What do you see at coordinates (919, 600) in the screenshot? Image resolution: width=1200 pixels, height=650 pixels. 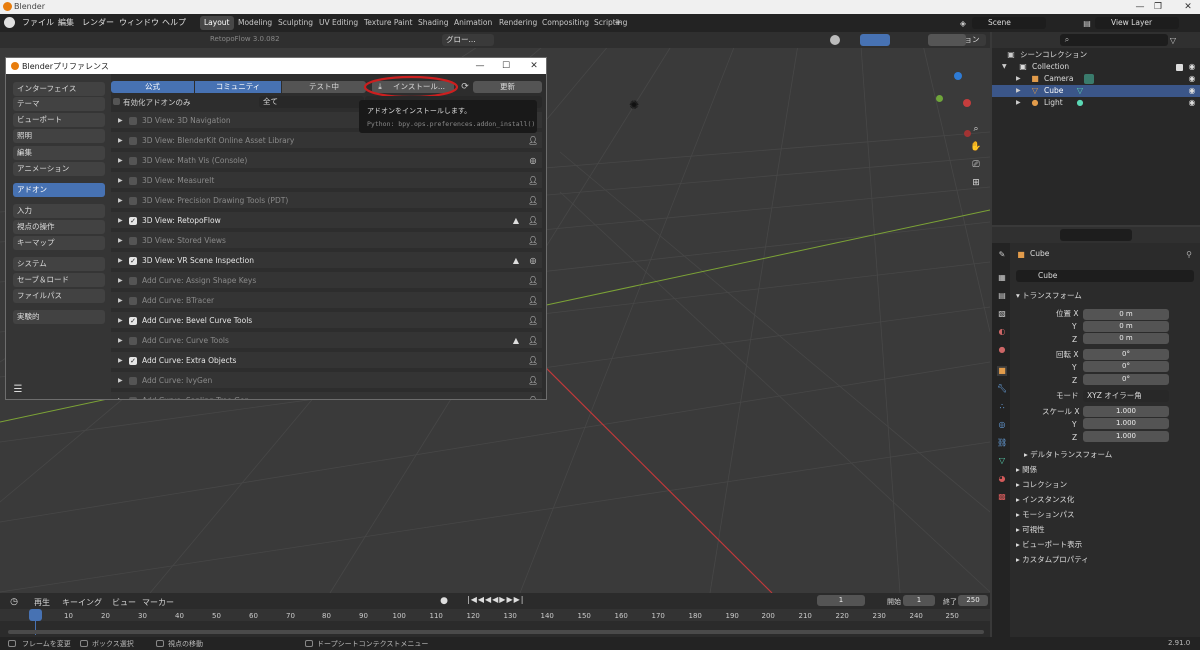 I see `start-frame-field: 1` at bounding box center [919, 600].